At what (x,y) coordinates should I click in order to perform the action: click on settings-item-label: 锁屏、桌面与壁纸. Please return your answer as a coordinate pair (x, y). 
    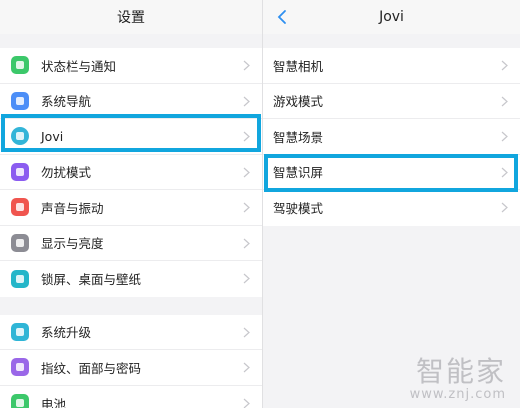
    Looking at the image, I should click on (91, 280).